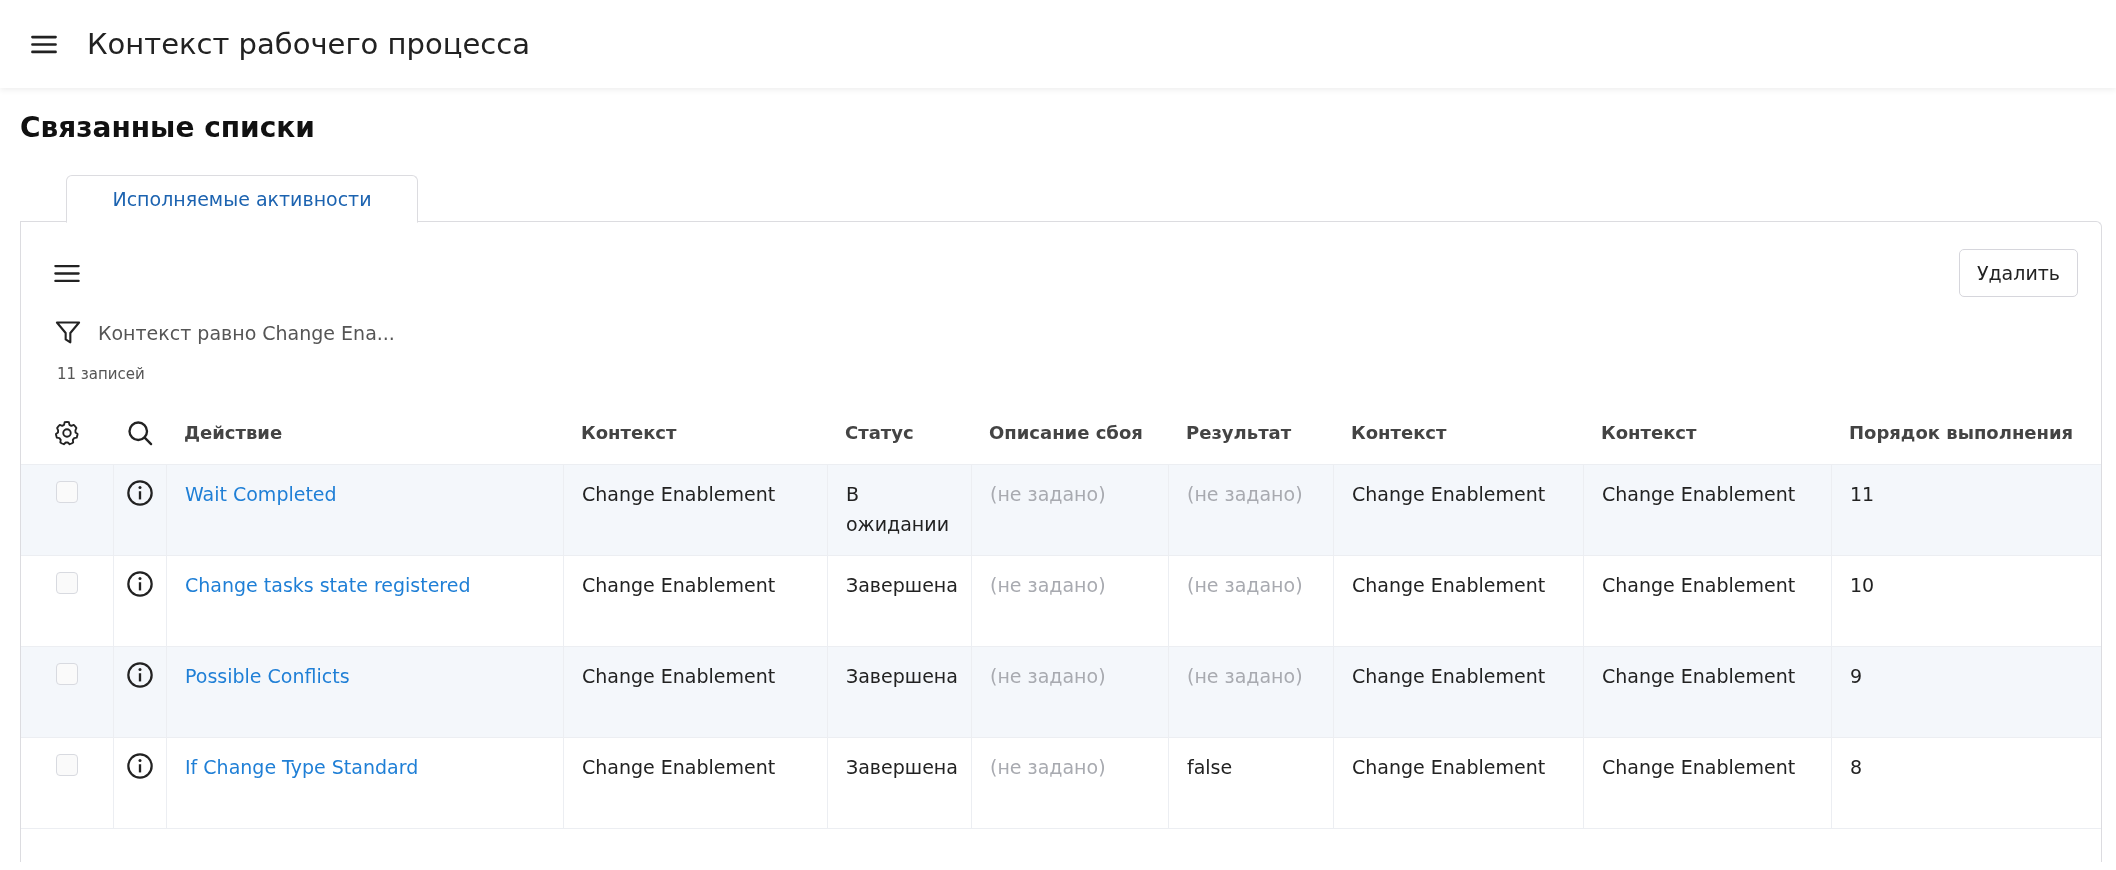  I want to click on row-link: Wait Completed, so click(261, 494).